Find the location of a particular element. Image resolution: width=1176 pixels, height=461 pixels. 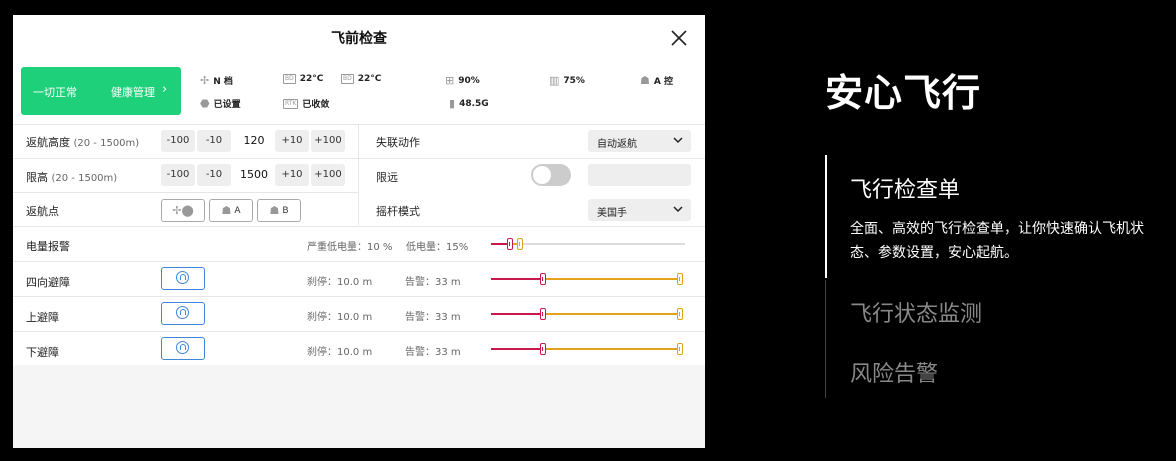

lost-action-select: 自动返航 is located at coordinates (639, 141).